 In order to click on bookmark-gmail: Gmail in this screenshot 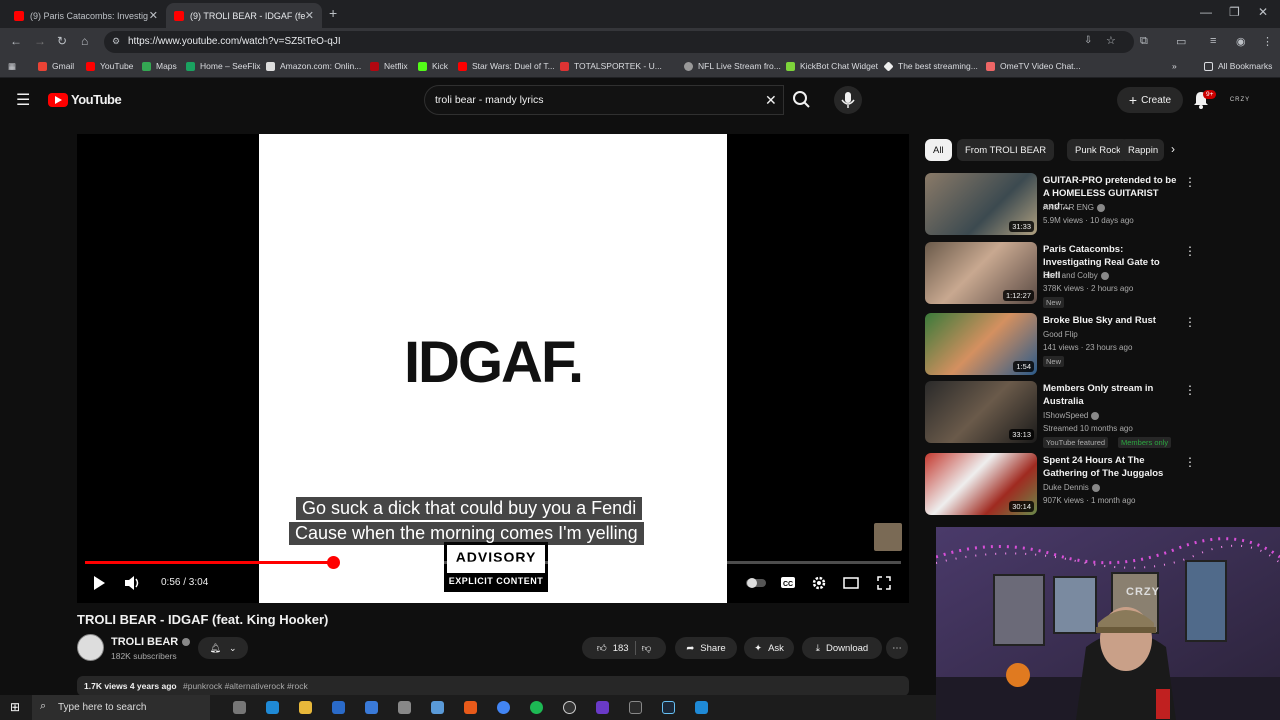, I will do `click(56, 66)`.